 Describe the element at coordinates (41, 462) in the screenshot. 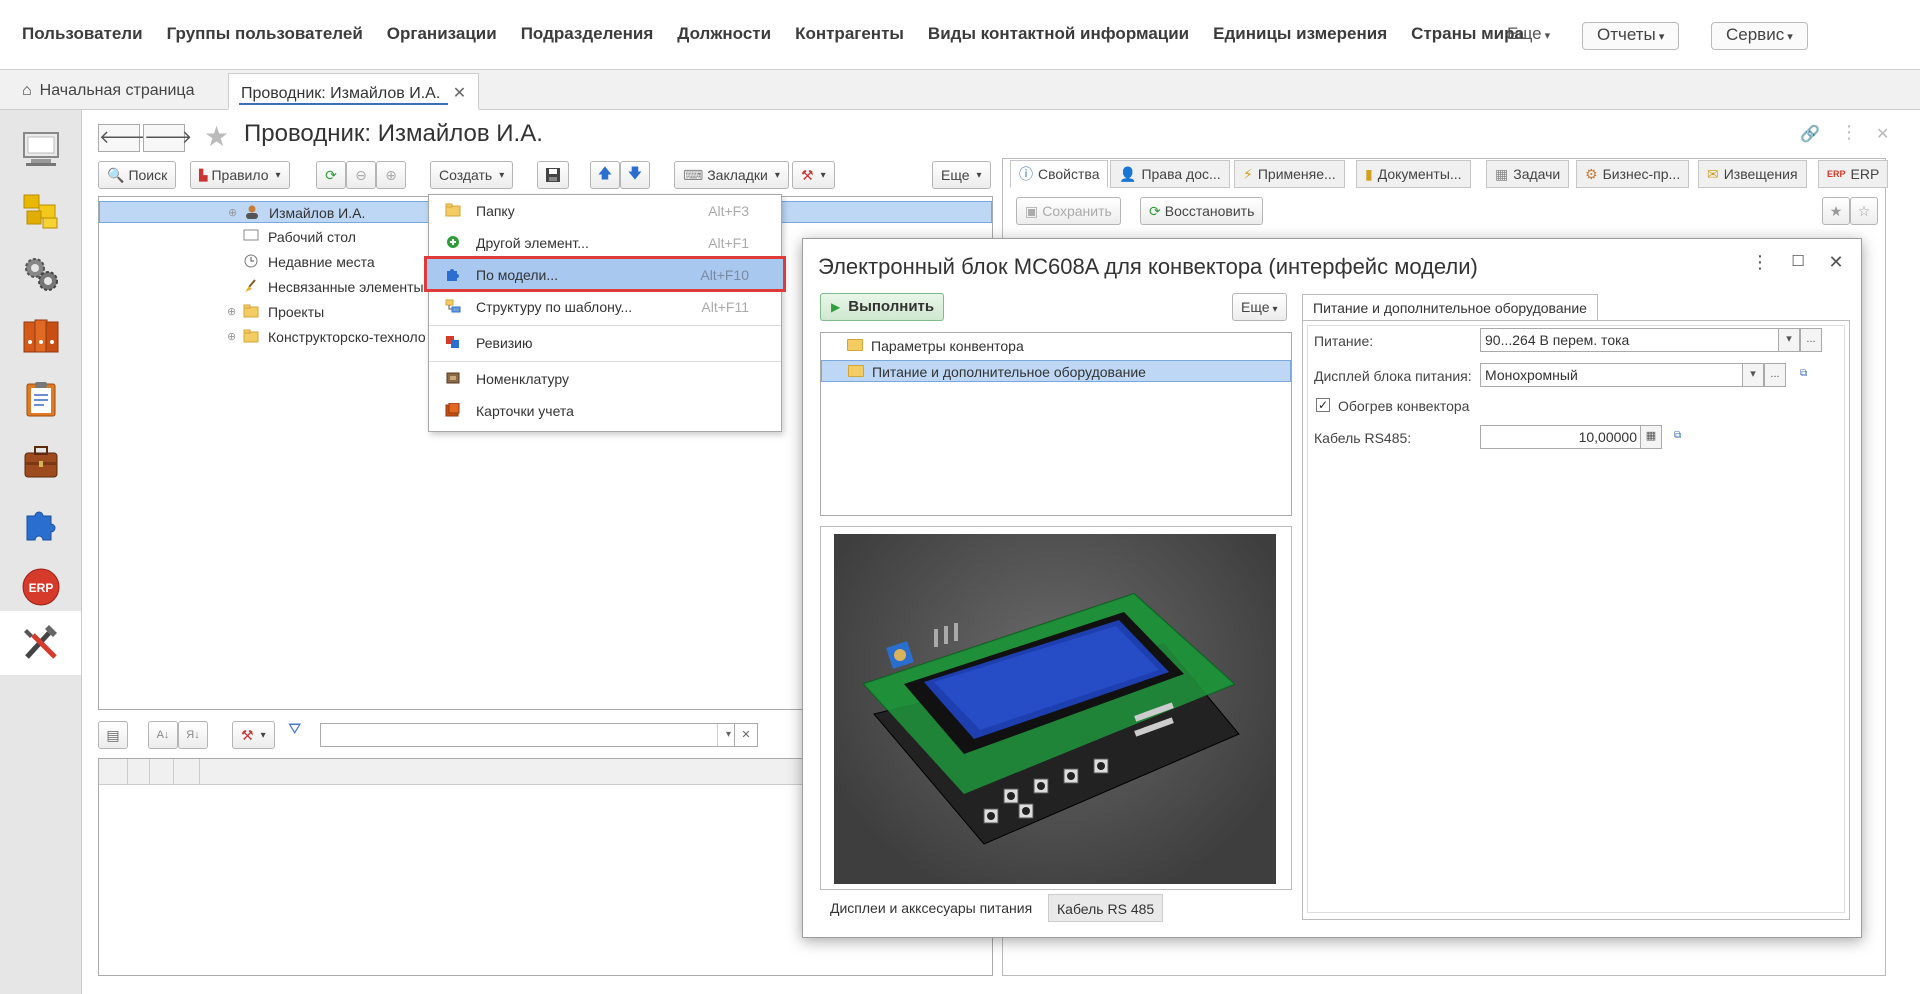

I see `sidebar-item-projects` at that location.